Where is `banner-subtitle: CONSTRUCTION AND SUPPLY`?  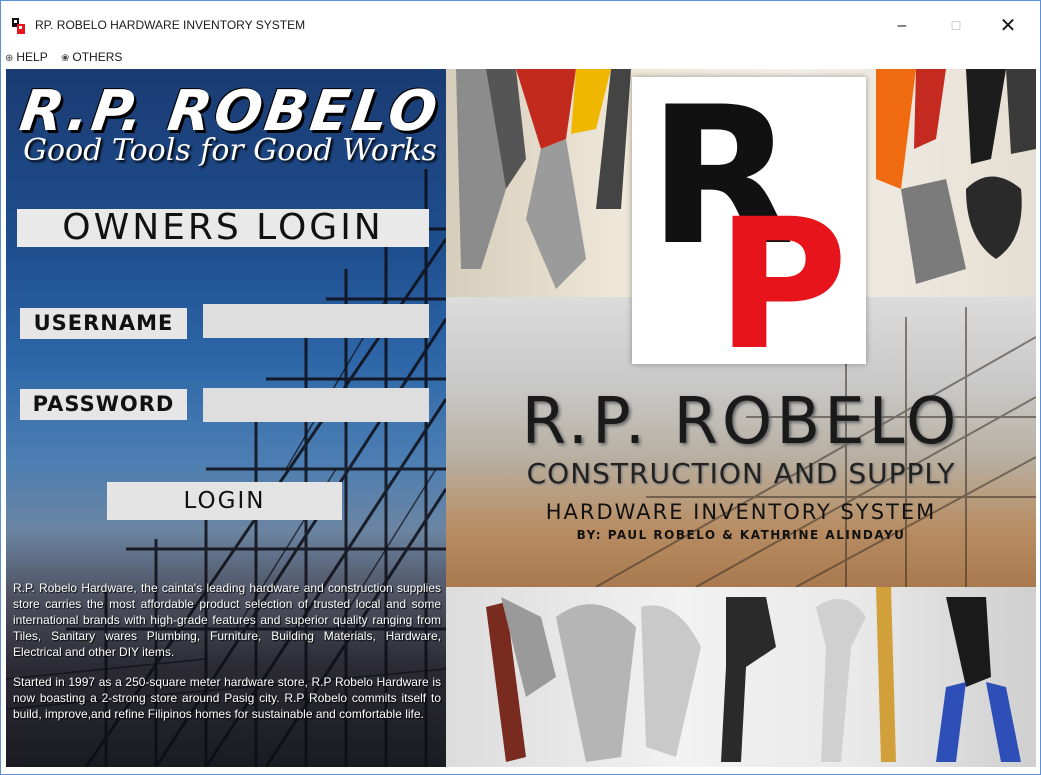
banner-subtitle: CONSTRUCTION AND SUPPLY is located at coordinates (741, 473).